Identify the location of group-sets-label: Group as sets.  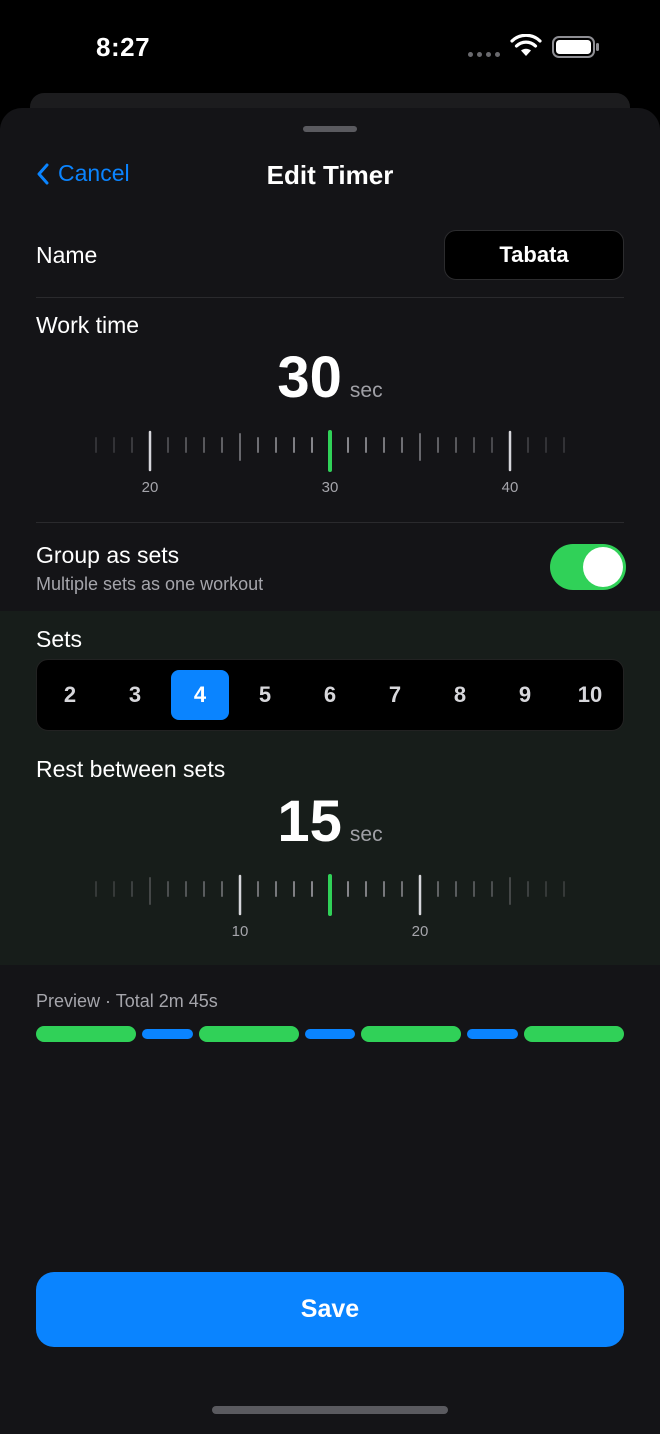
(108, 555).